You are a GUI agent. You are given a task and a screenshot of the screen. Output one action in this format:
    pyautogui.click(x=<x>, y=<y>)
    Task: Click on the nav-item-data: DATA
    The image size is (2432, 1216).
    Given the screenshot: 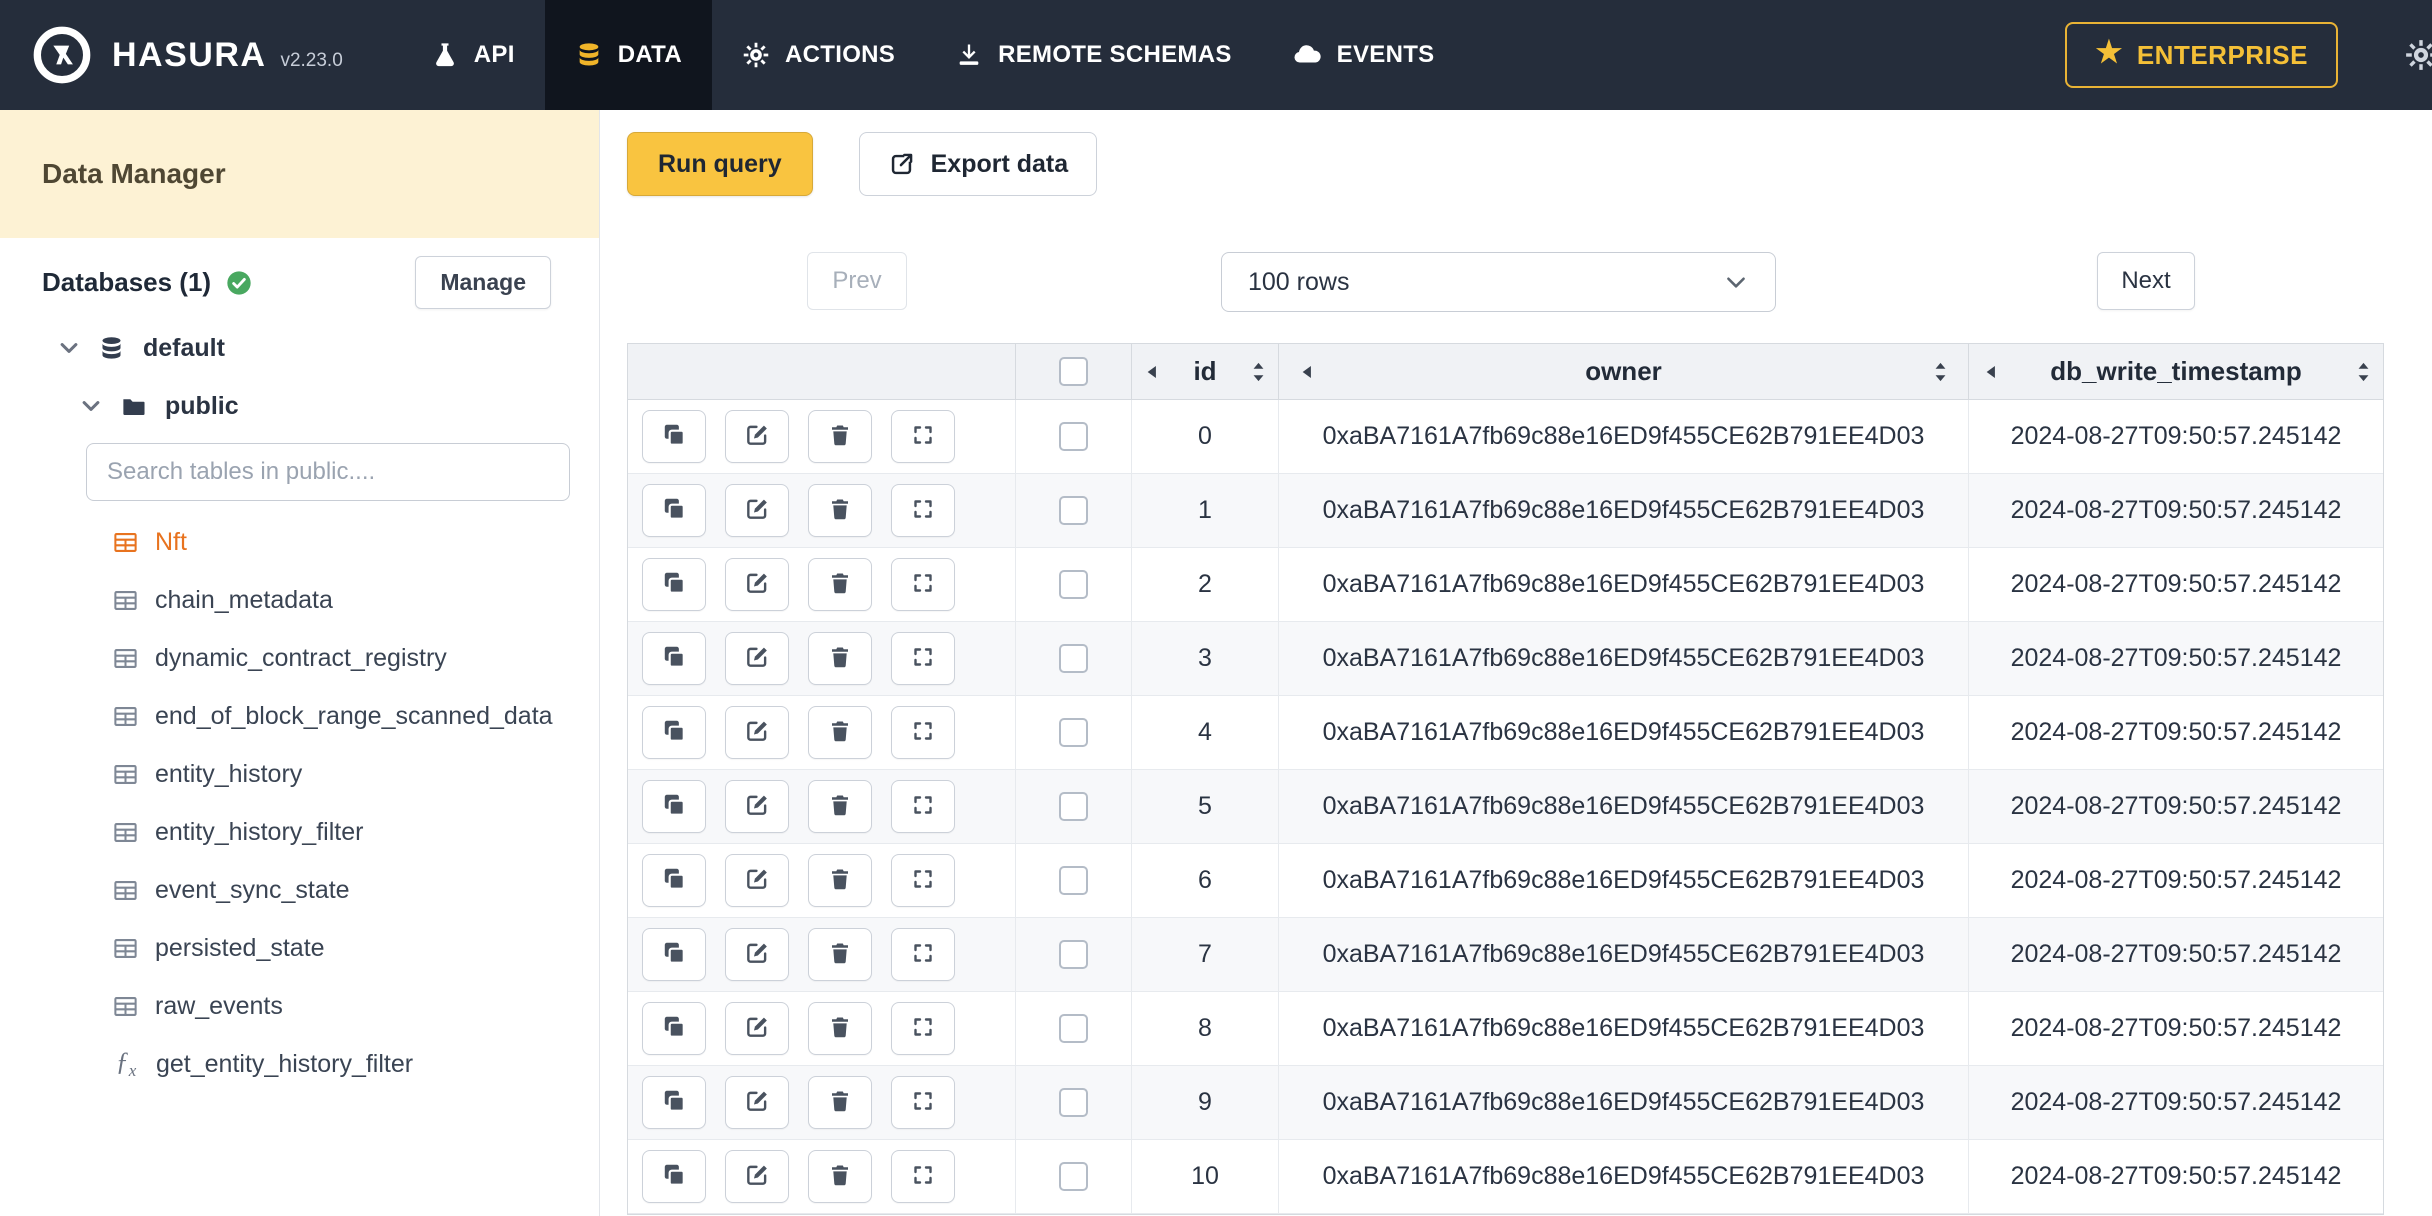 What is the action you would take?
    pyautogui.click(x=628, y=55)
    